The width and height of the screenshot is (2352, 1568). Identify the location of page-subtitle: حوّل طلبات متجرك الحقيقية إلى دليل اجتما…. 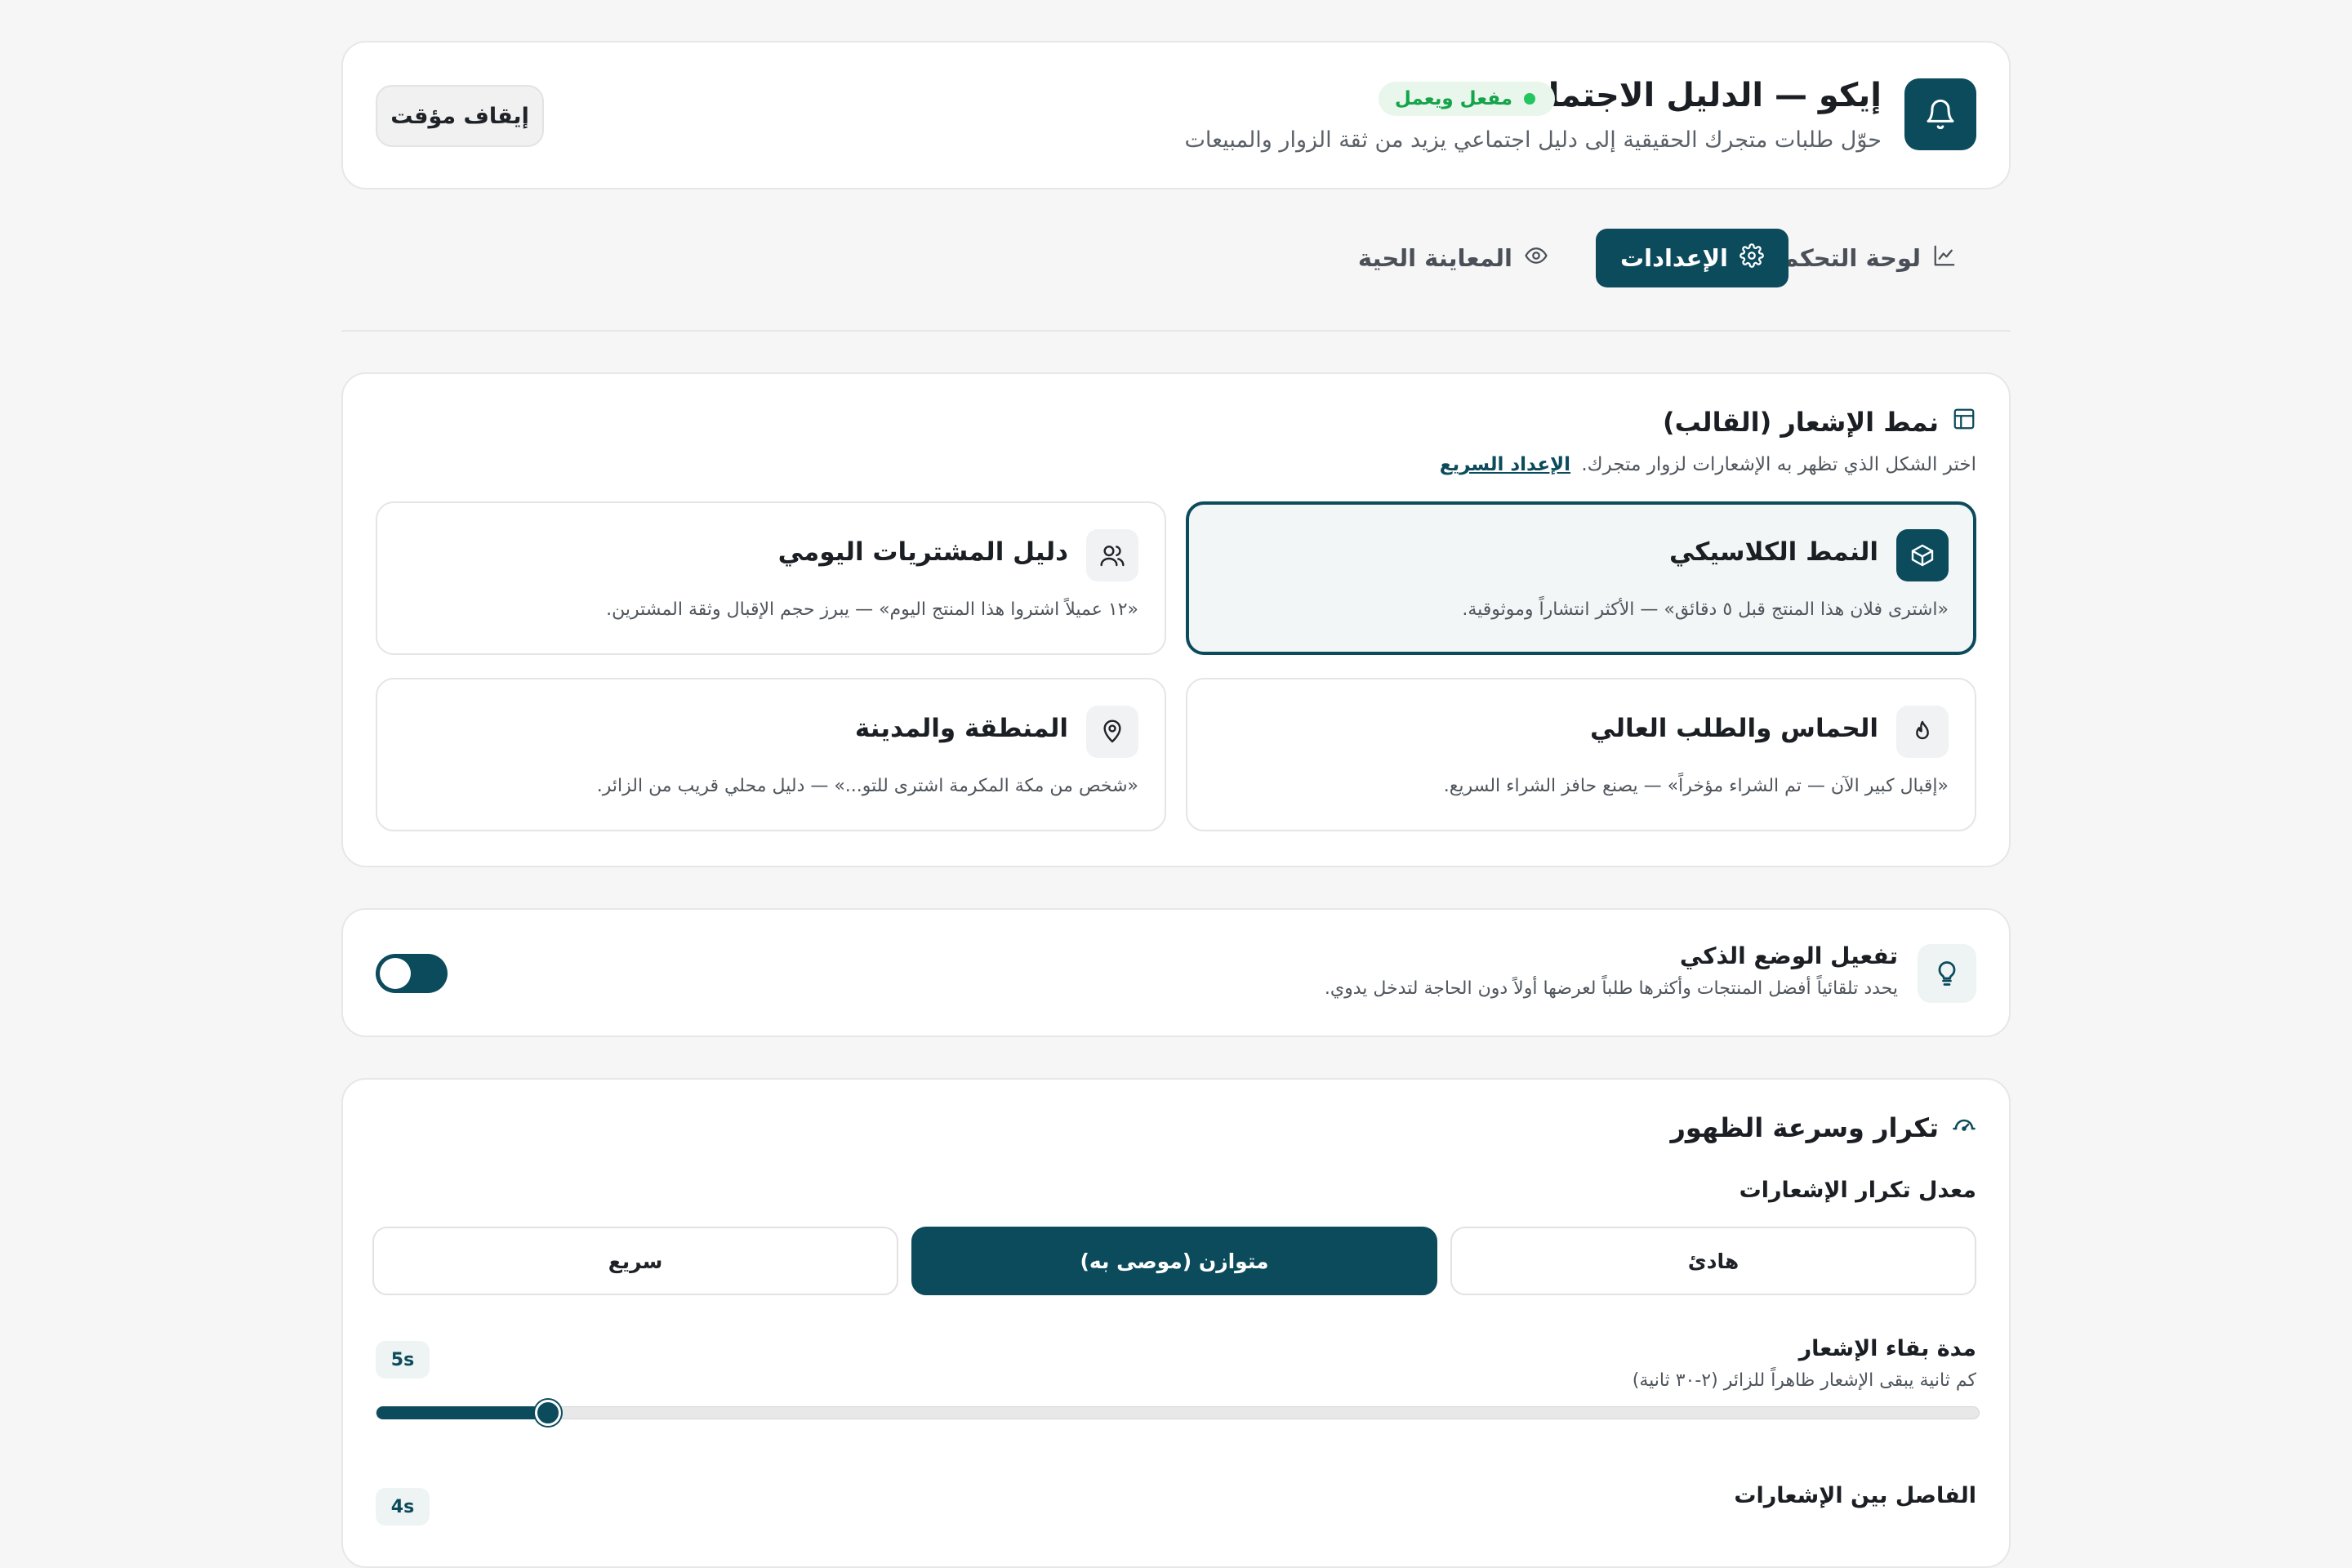
(1533, 140).